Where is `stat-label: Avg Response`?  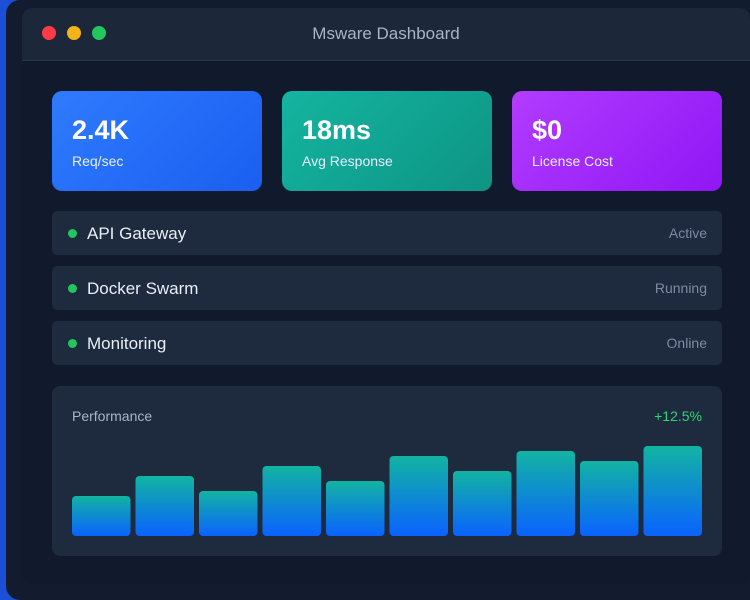 stat-label: Avg Response is located at coordinates (347, 161).